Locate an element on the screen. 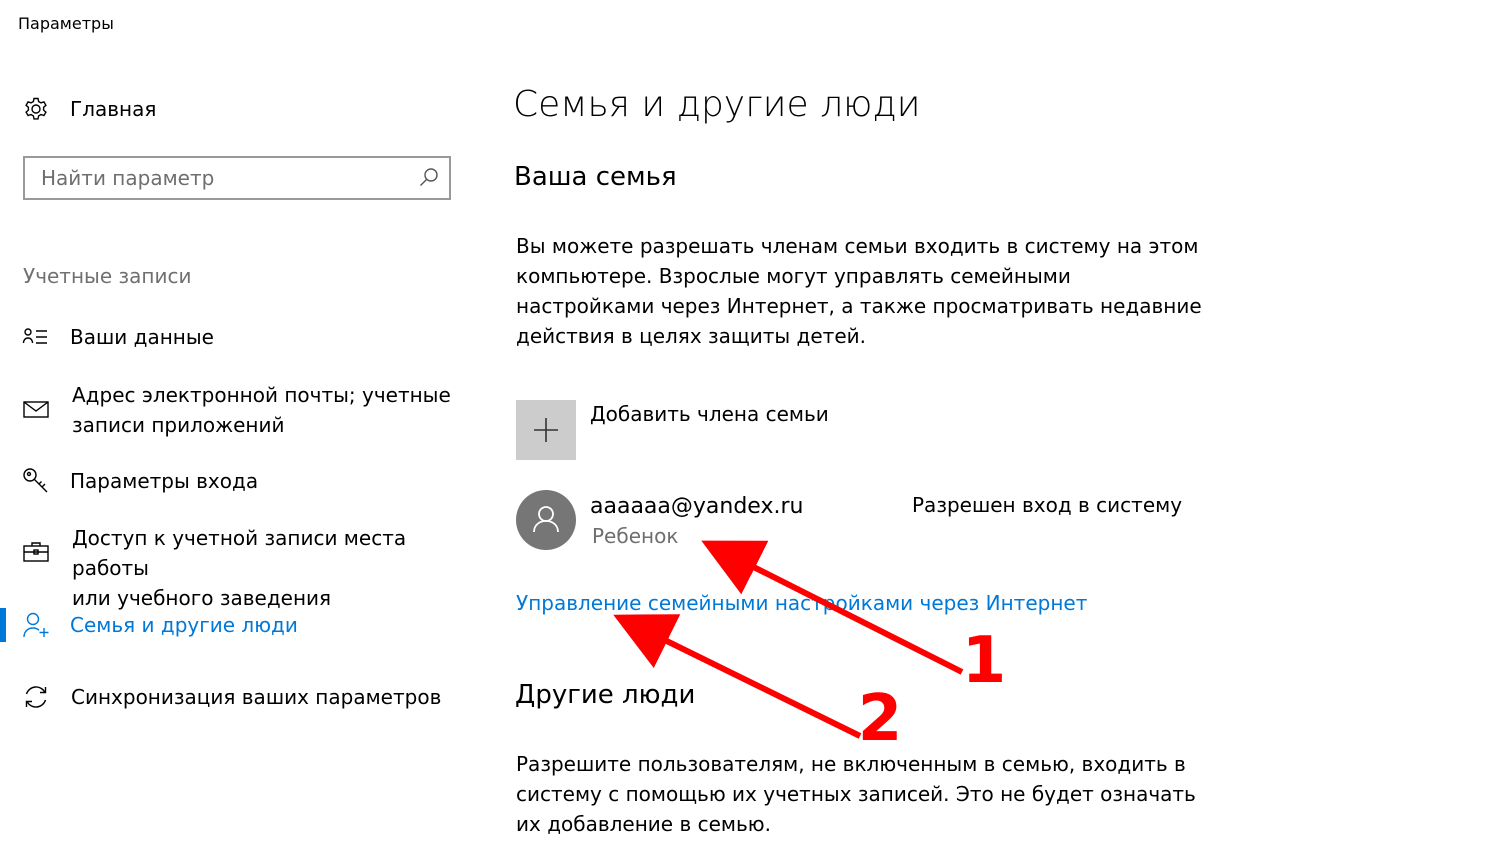  other-people-heading: Другие люди is located at coordinates (605, 695).